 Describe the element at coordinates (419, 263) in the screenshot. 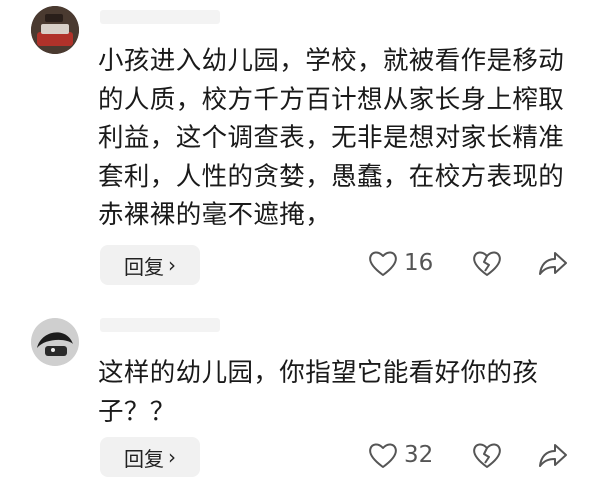

I see `like-count: 16` at that location.